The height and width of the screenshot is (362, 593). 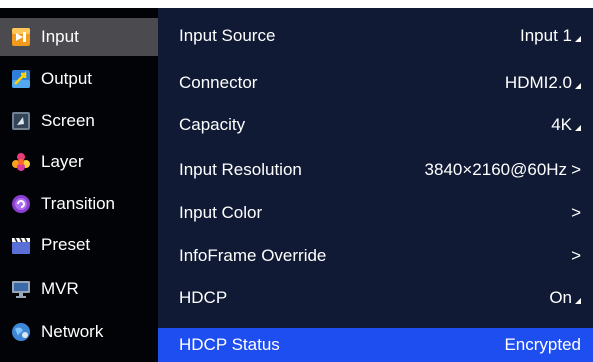 I want to click on connector-dropdown: HDMI2.0, so click(x=543, y=83).